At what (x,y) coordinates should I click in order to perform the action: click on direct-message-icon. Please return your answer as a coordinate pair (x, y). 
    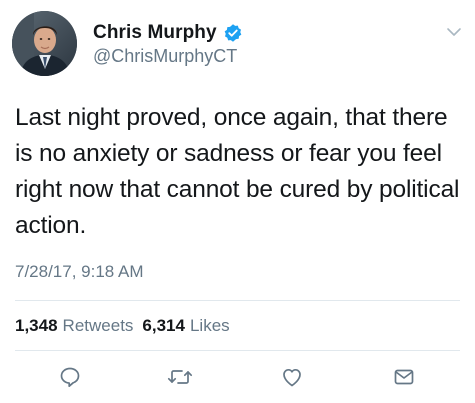
    Looking at the image, I should click on (404, 377).